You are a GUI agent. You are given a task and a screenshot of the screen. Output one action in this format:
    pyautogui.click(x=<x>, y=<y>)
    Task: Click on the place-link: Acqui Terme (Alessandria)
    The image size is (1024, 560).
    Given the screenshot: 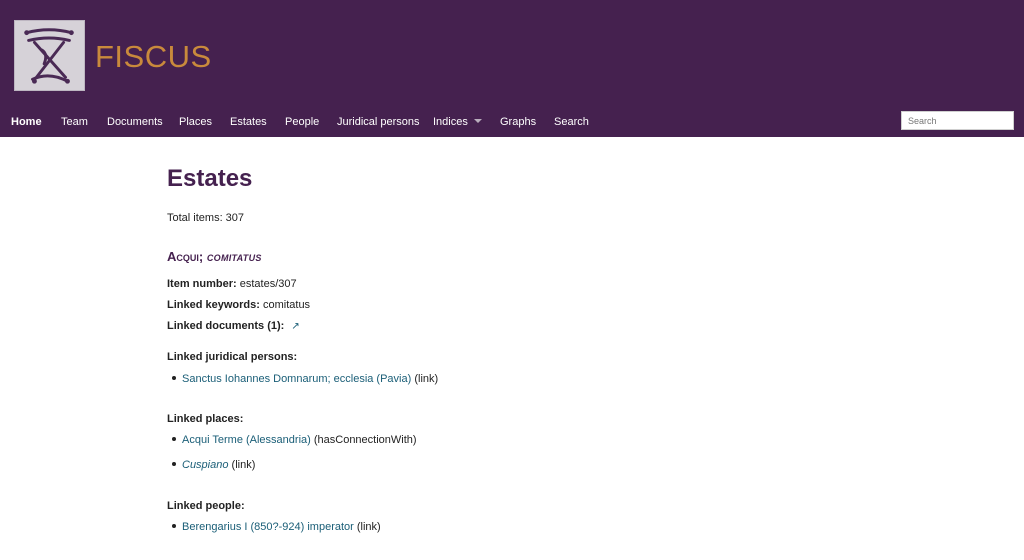 What is the action you would take?
    pyautogui.click(x=246, y=440)
    